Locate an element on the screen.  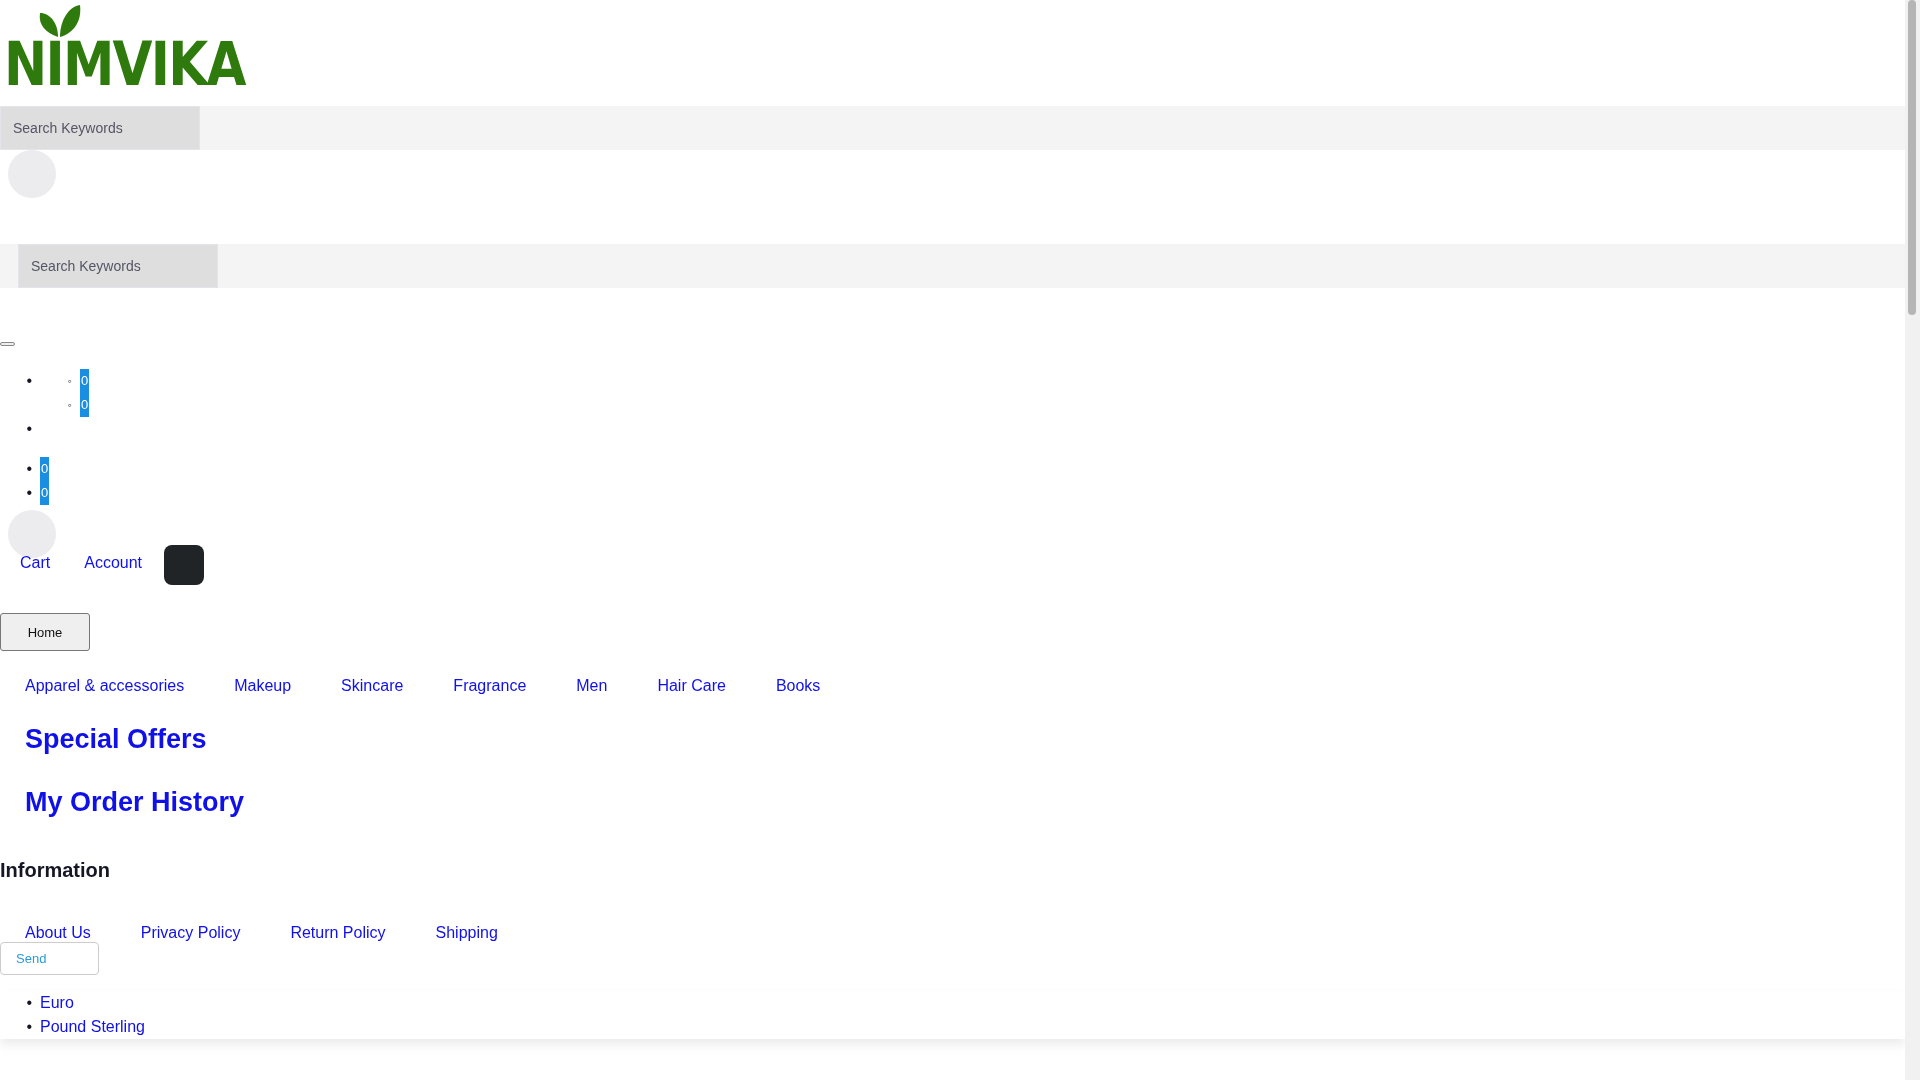
header-link: Cart is located at coordinates (35, 563).